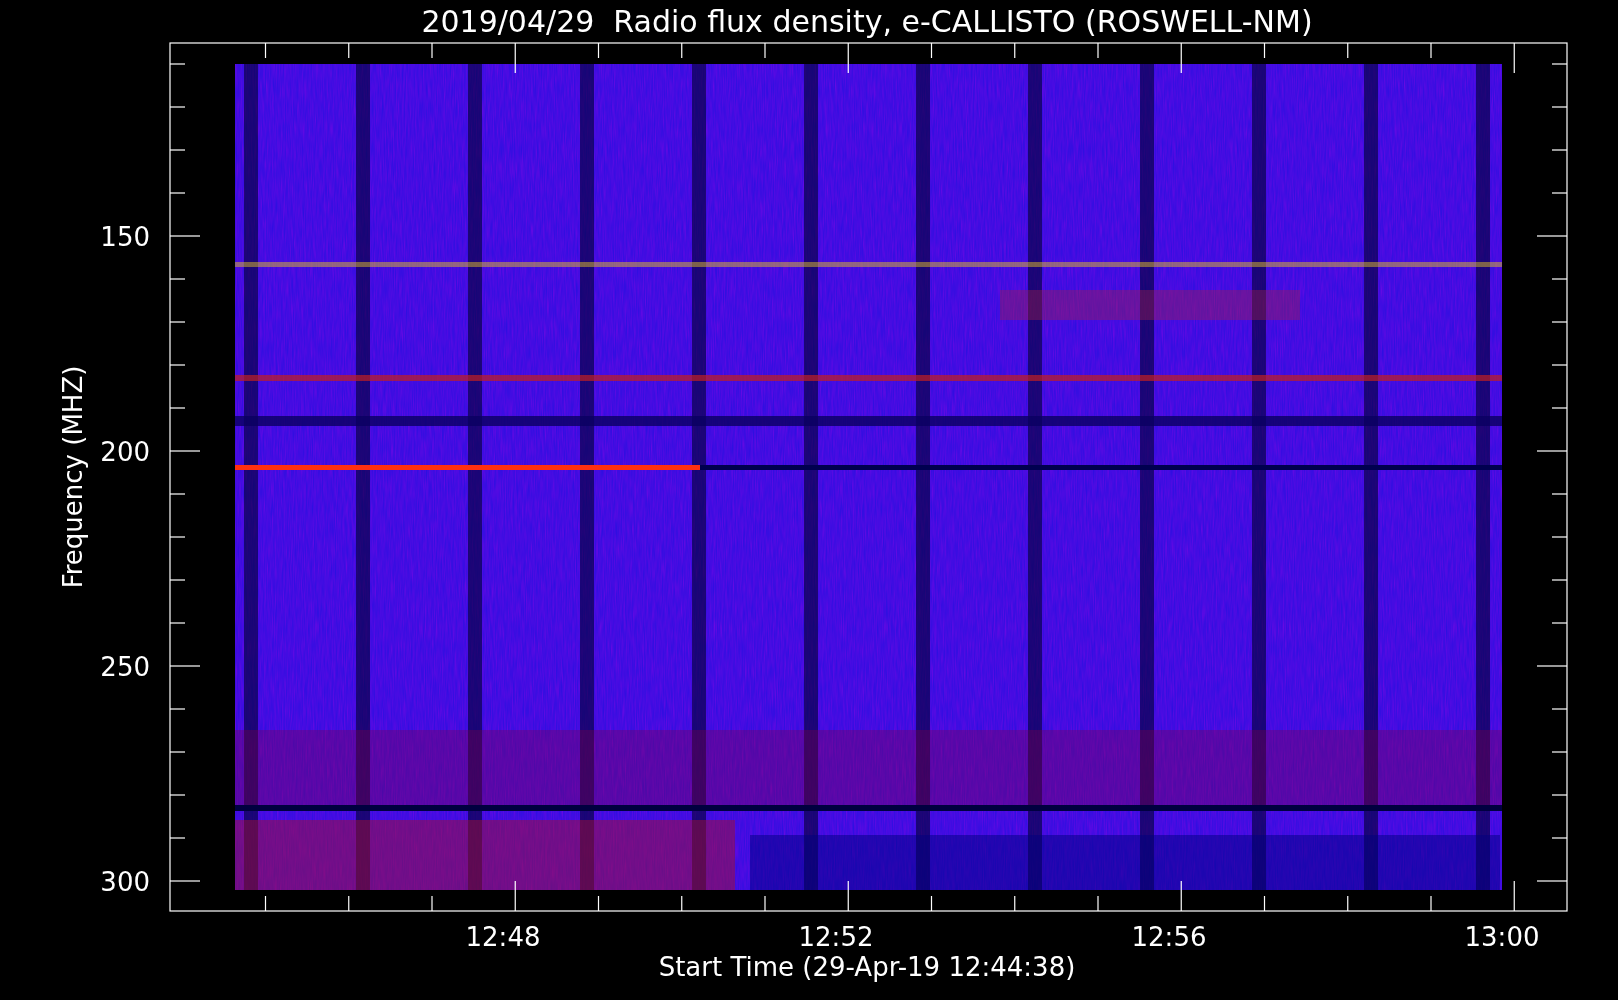 The width and height of the screenshot is (1618, 1000). I want to click on tick-label: 150, so click(125, 237).